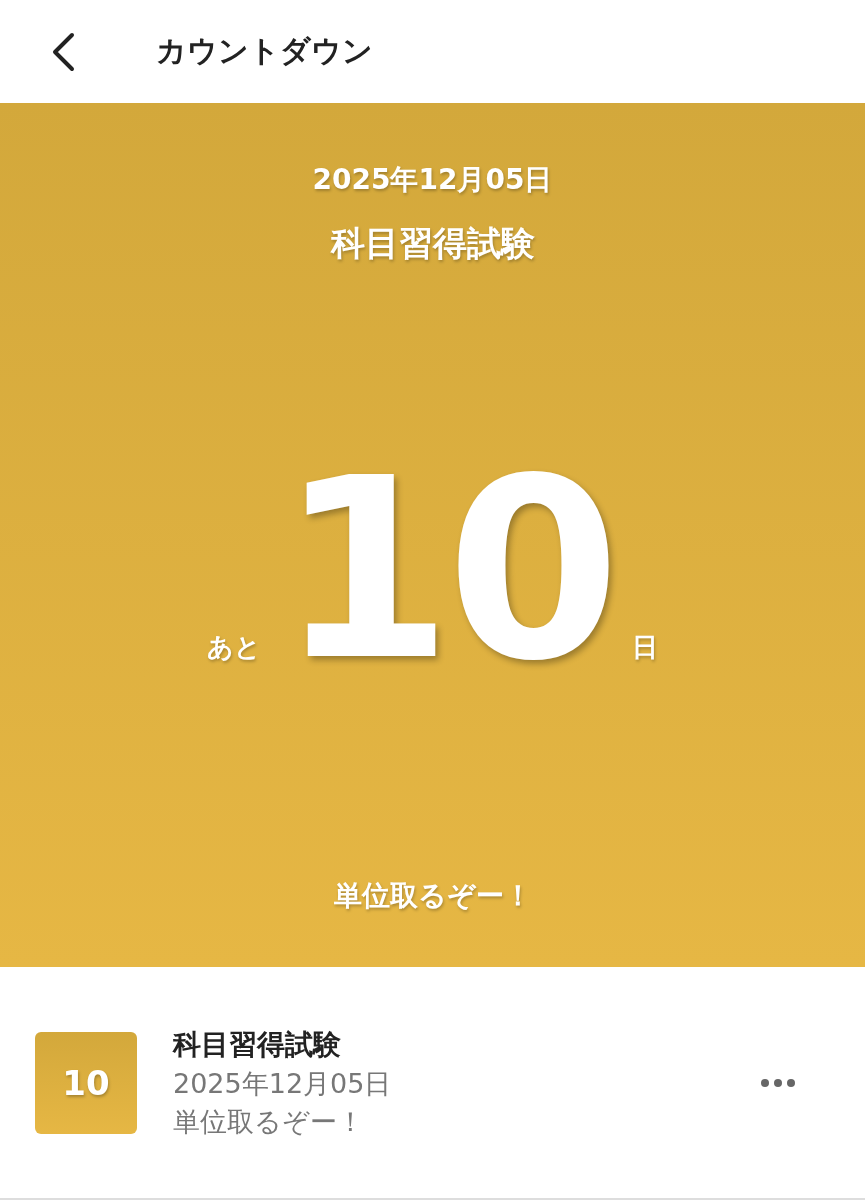  What do you see at coordinates (86, 1082) in the screenshot?
I see `days-tile: 10` at bounding box center [86, 1082].